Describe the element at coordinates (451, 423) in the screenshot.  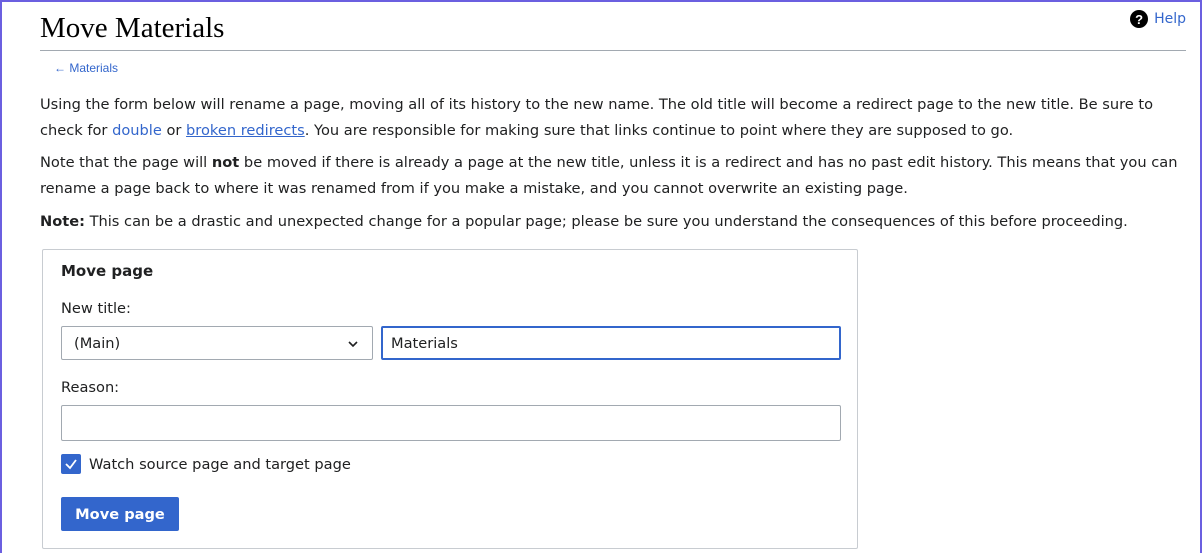
I see `reason-input` at that location.